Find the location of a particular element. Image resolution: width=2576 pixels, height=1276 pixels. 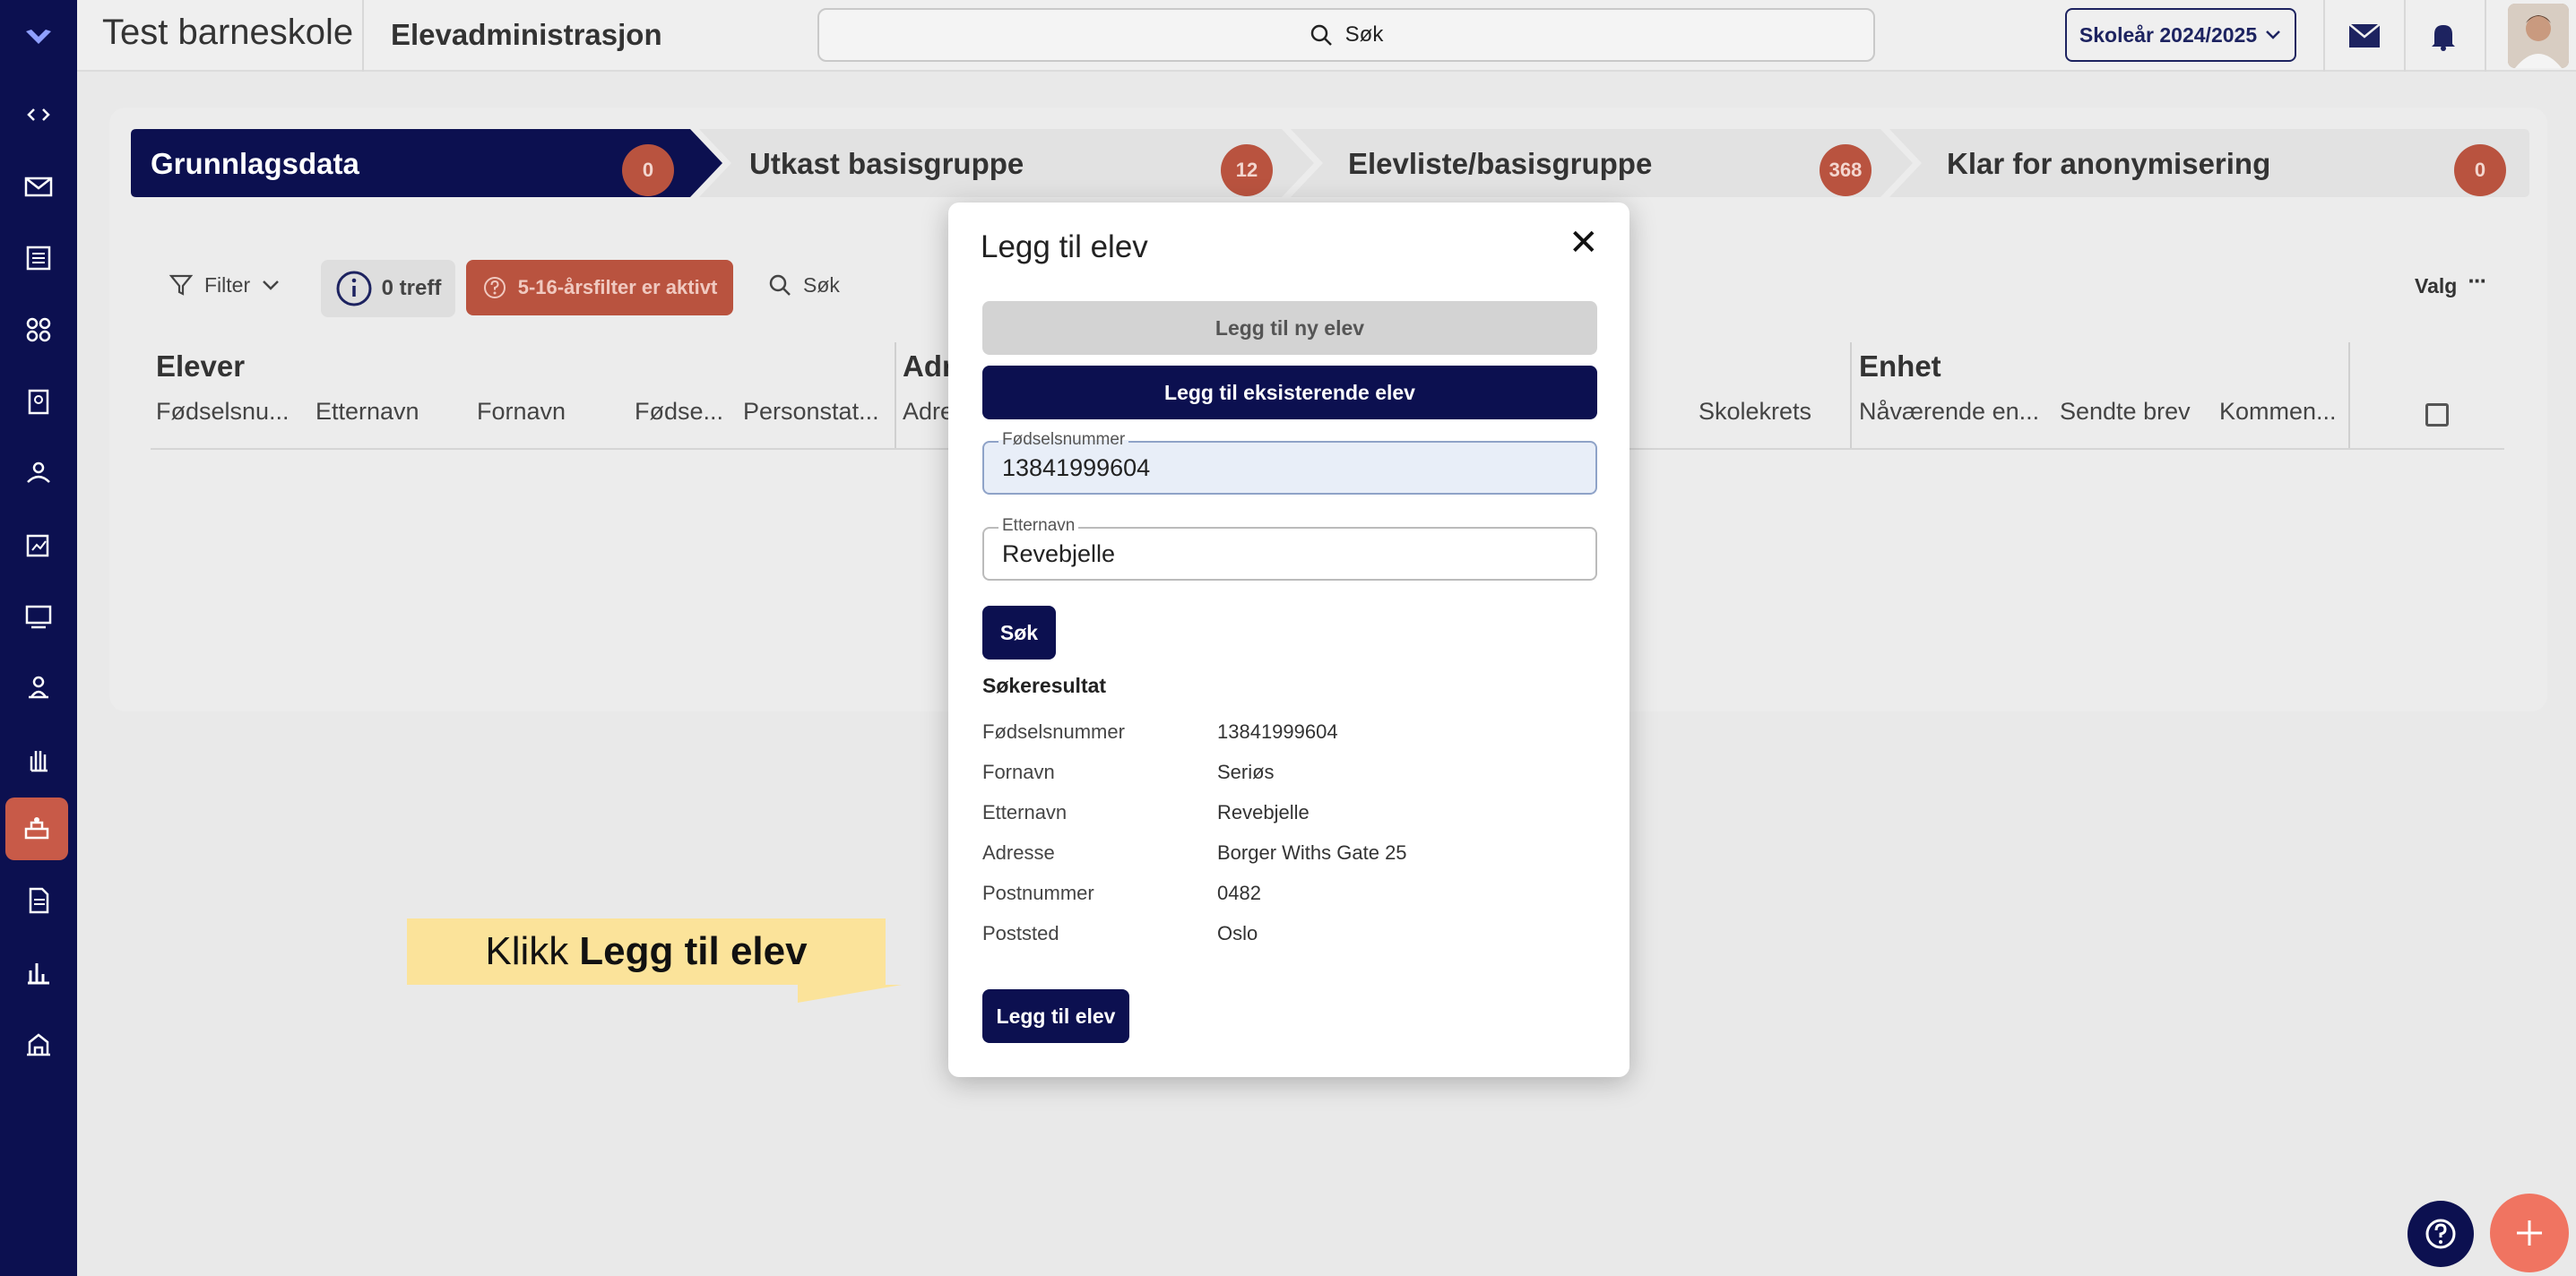

search-button: Søk is located at coordinates (1019, 633).